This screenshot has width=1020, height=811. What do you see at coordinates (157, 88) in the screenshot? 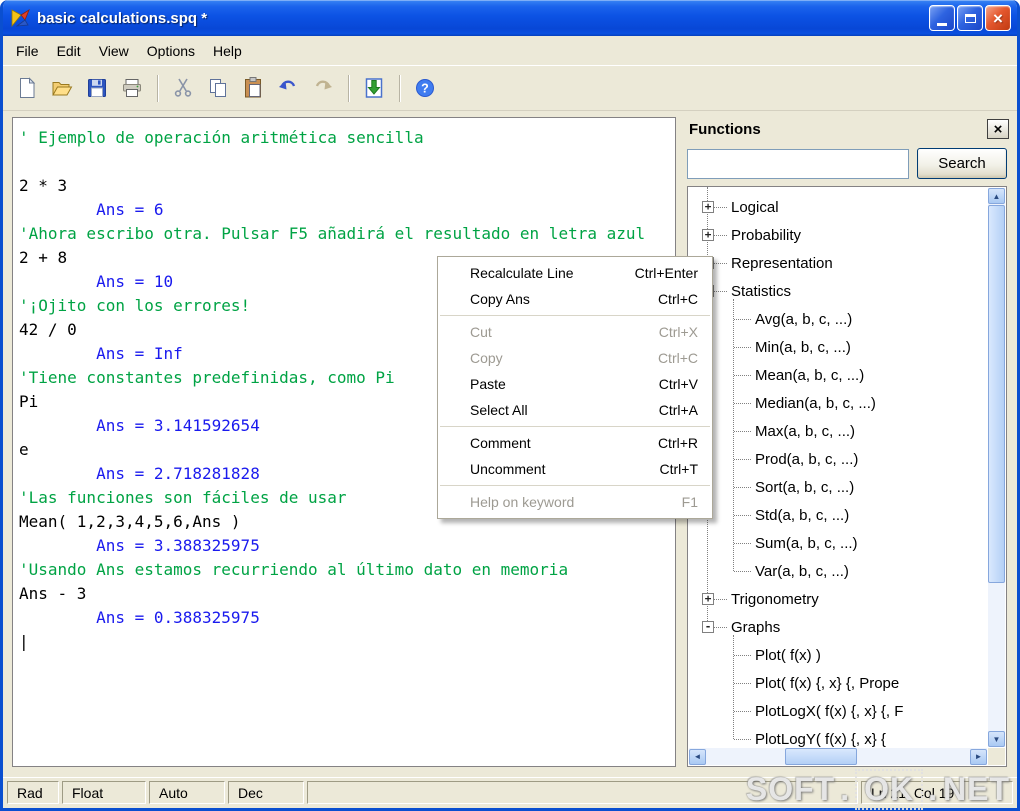
I see `toolbar-separator` at bounding box center [157, 88].